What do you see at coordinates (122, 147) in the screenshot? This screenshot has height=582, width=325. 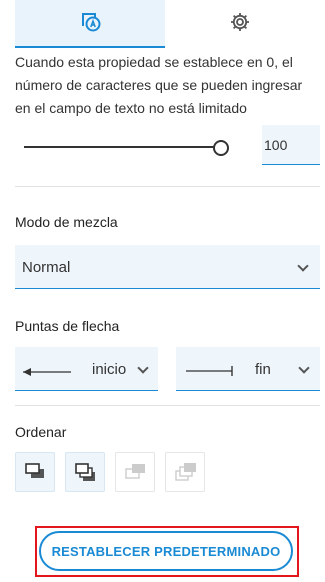 I see `slider-track` at bounding box center [122, 147].